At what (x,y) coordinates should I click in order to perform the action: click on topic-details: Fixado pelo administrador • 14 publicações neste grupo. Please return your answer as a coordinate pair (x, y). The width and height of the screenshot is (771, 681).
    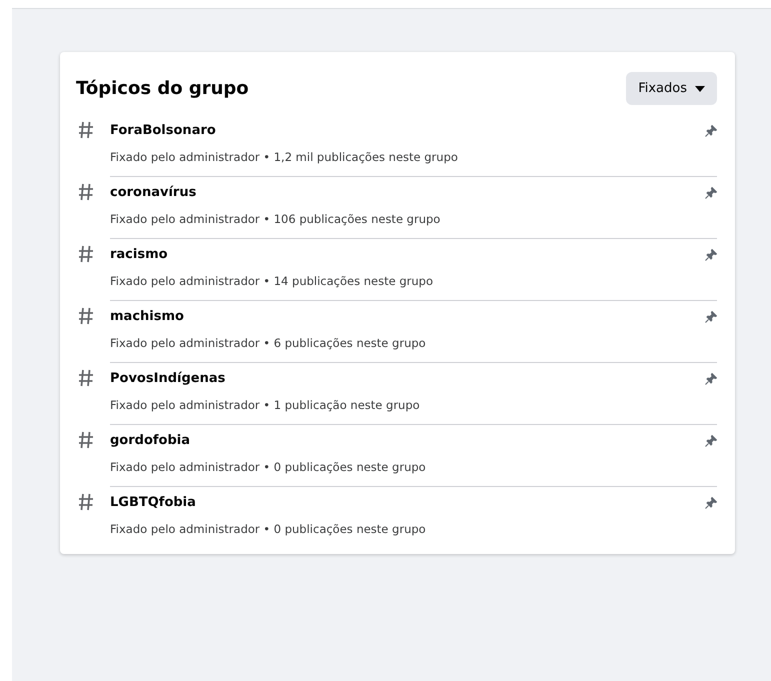
    Looking at the image, I should click on (272, 281).